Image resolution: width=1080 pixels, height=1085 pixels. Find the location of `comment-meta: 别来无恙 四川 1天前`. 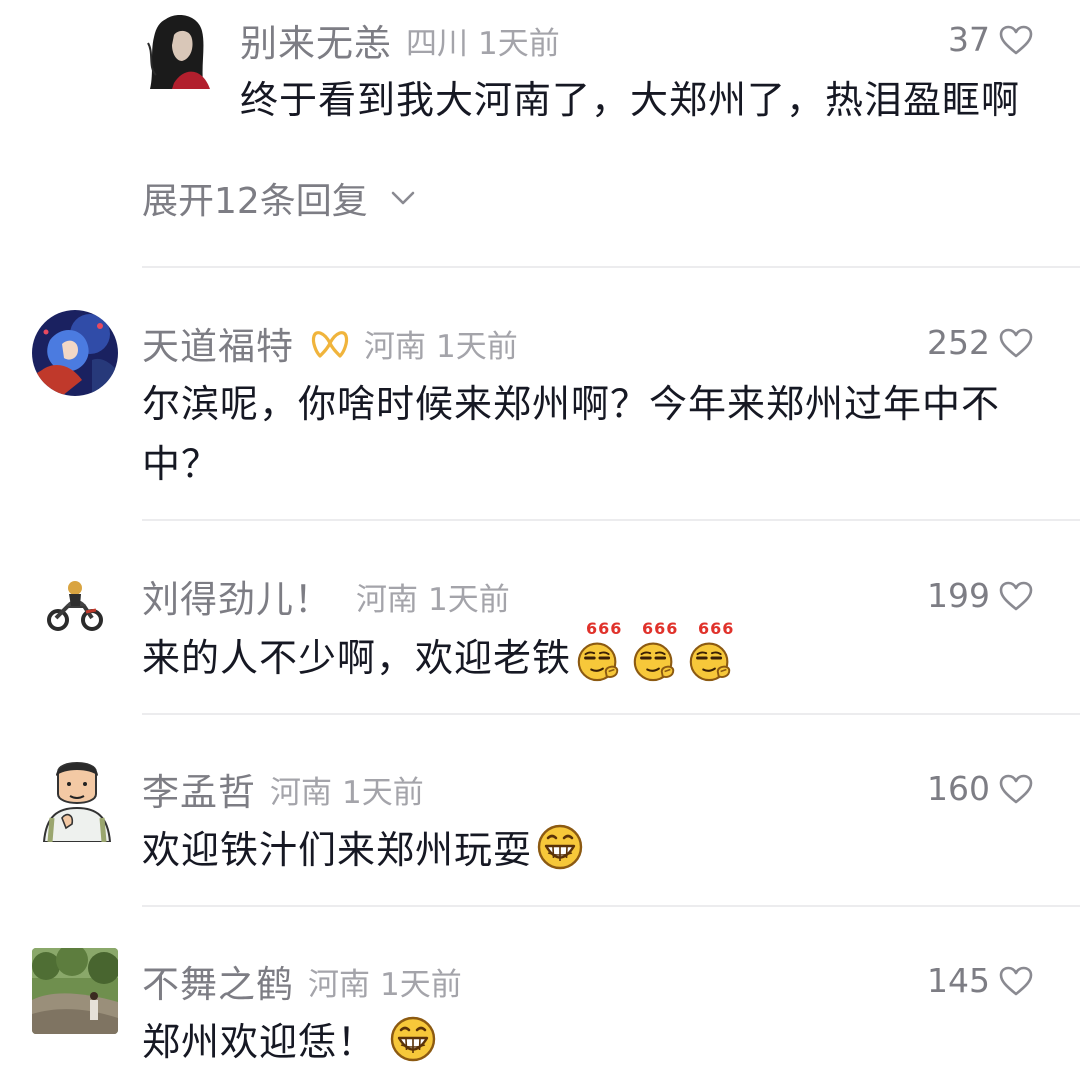

comment-meta: 别来无恙 四川 1天前 is located at coordinates (400, 40).